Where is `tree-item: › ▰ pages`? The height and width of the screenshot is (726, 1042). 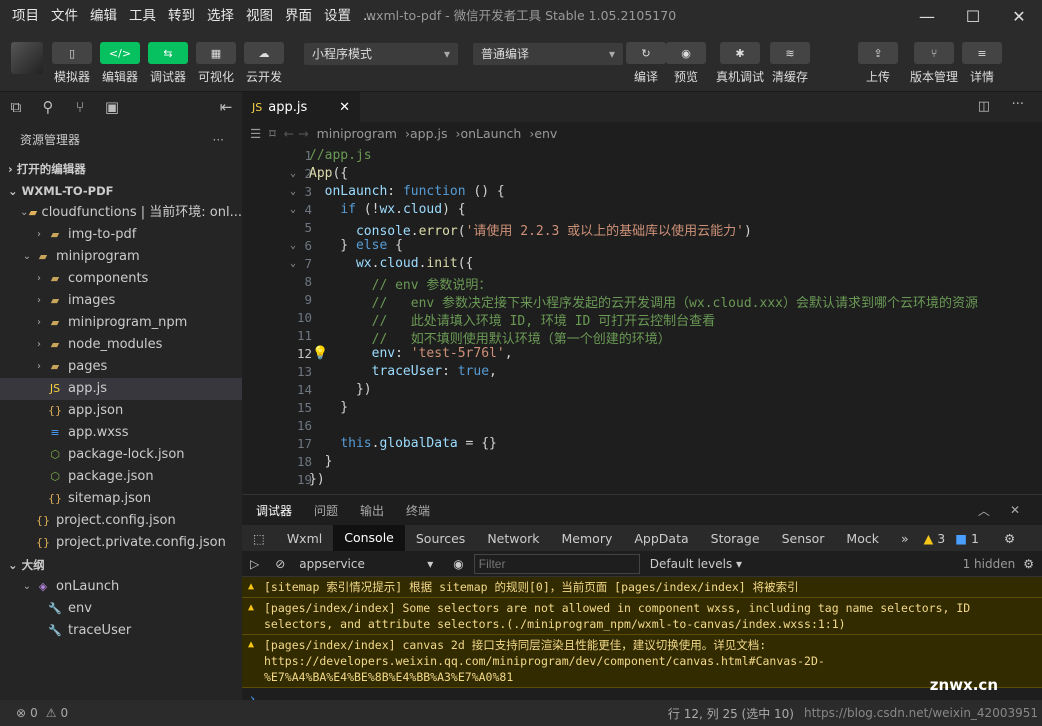 tree-item: › ▰ pages is located at coordinates (121, 367).